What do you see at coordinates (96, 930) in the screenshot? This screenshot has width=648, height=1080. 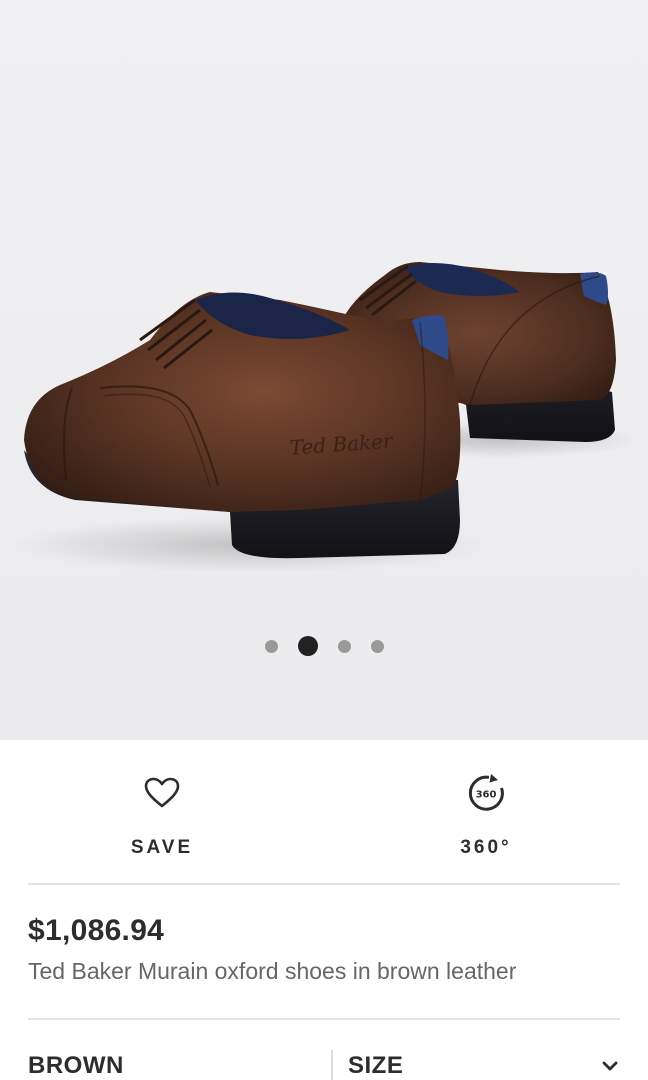 I see `product-price: $1,086.94` at bounding box center [96, 930].